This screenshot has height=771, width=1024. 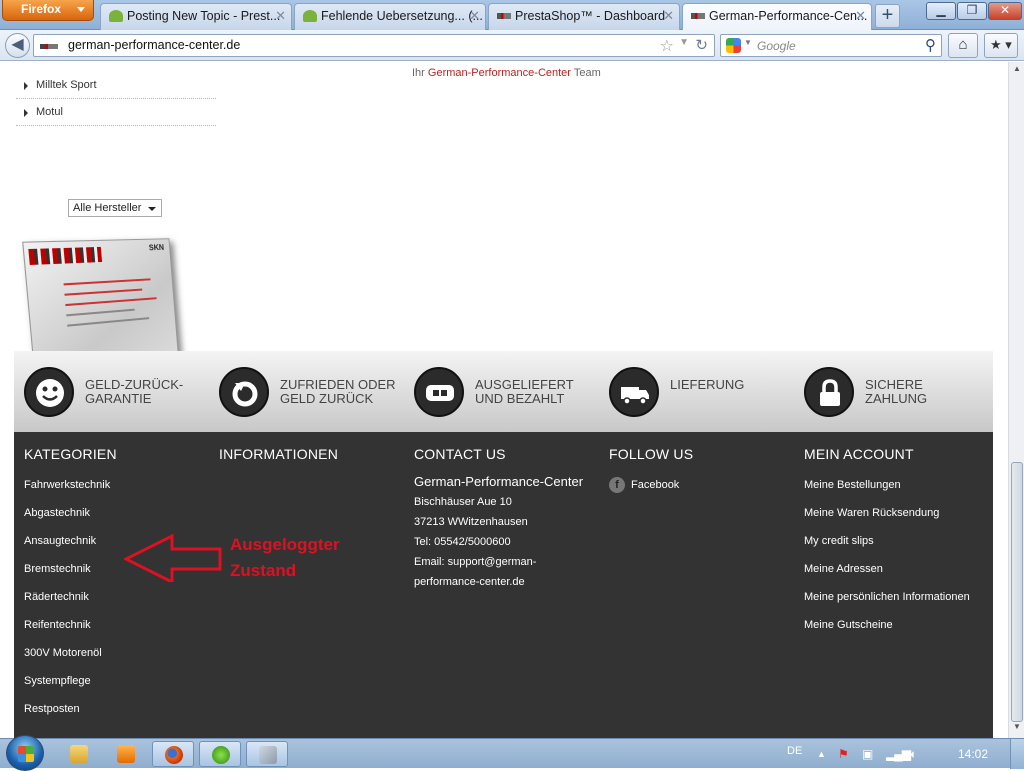 I want to click on contact-company: German-Performance-Center, so click(x=499, y=481).